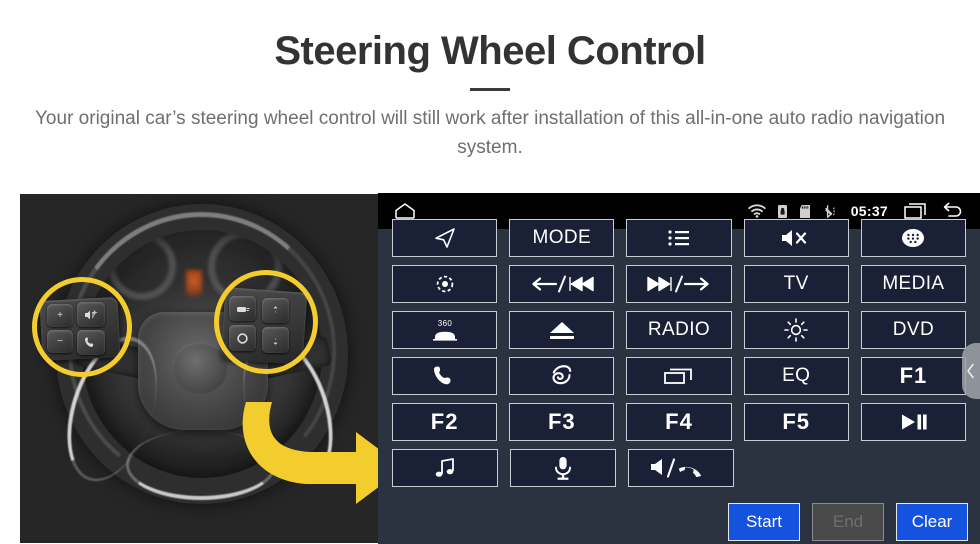  I want to click on end-button: End, so click(848, 522).